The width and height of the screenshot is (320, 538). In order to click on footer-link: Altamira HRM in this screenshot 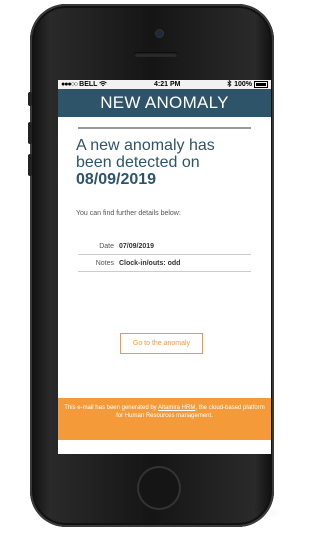, I will do `click(176, 408)`.